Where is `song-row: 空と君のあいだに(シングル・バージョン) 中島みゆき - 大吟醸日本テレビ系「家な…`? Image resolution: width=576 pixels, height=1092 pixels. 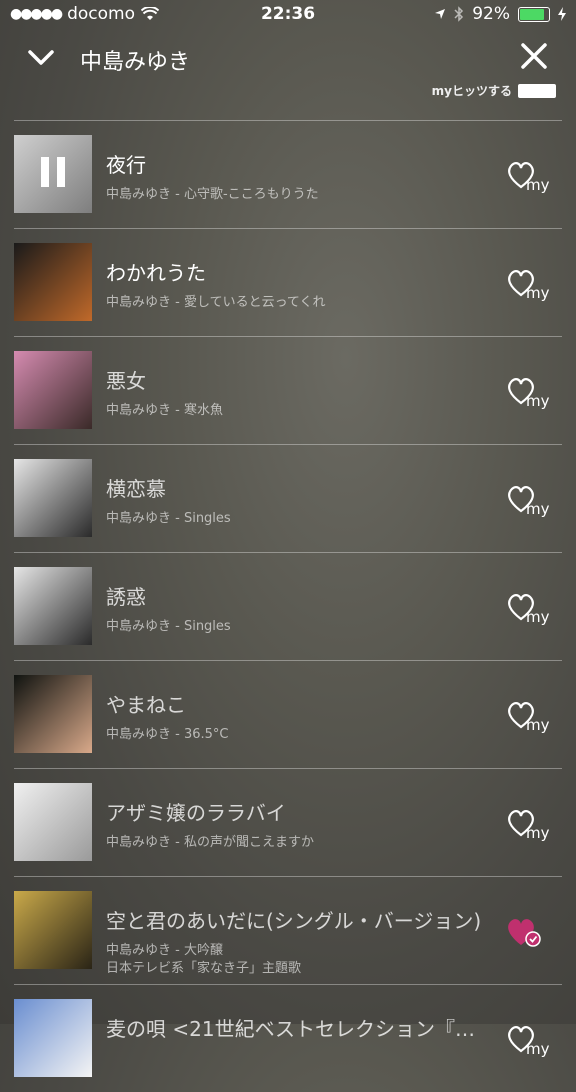 song-row: 空と君のあいだに(シングル・バージョン) 中島みゆき - 大吟醸日本テレビ系「家な… is located at coordinates (288, 930).